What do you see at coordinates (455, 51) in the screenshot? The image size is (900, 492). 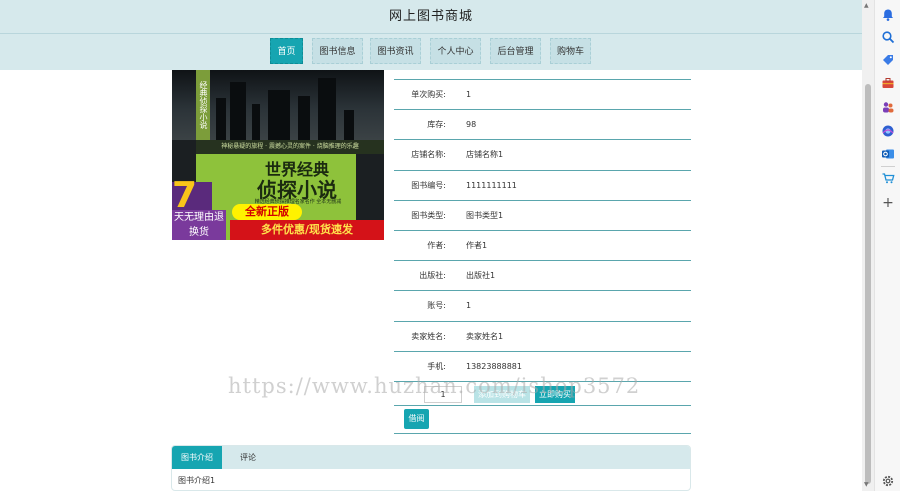 I see `nav-item-personal-center: 个人中心` at bounding box center [455, 51].